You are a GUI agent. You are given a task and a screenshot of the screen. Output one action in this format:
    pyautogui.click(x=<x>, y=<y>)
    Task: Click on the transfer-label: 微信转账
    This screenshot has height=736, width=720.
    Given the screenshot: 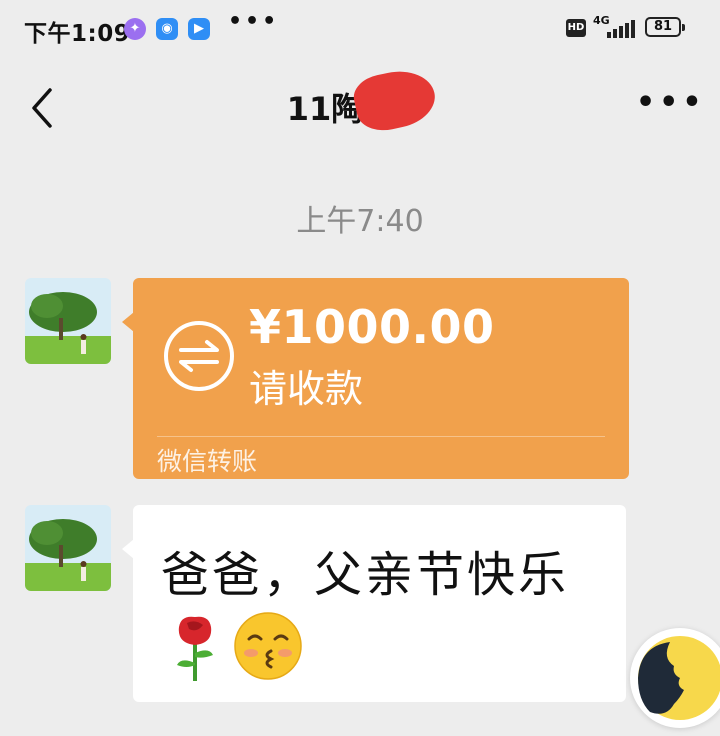 What is the action you would take?
    pyautogui.click(x=207, y=461)
    